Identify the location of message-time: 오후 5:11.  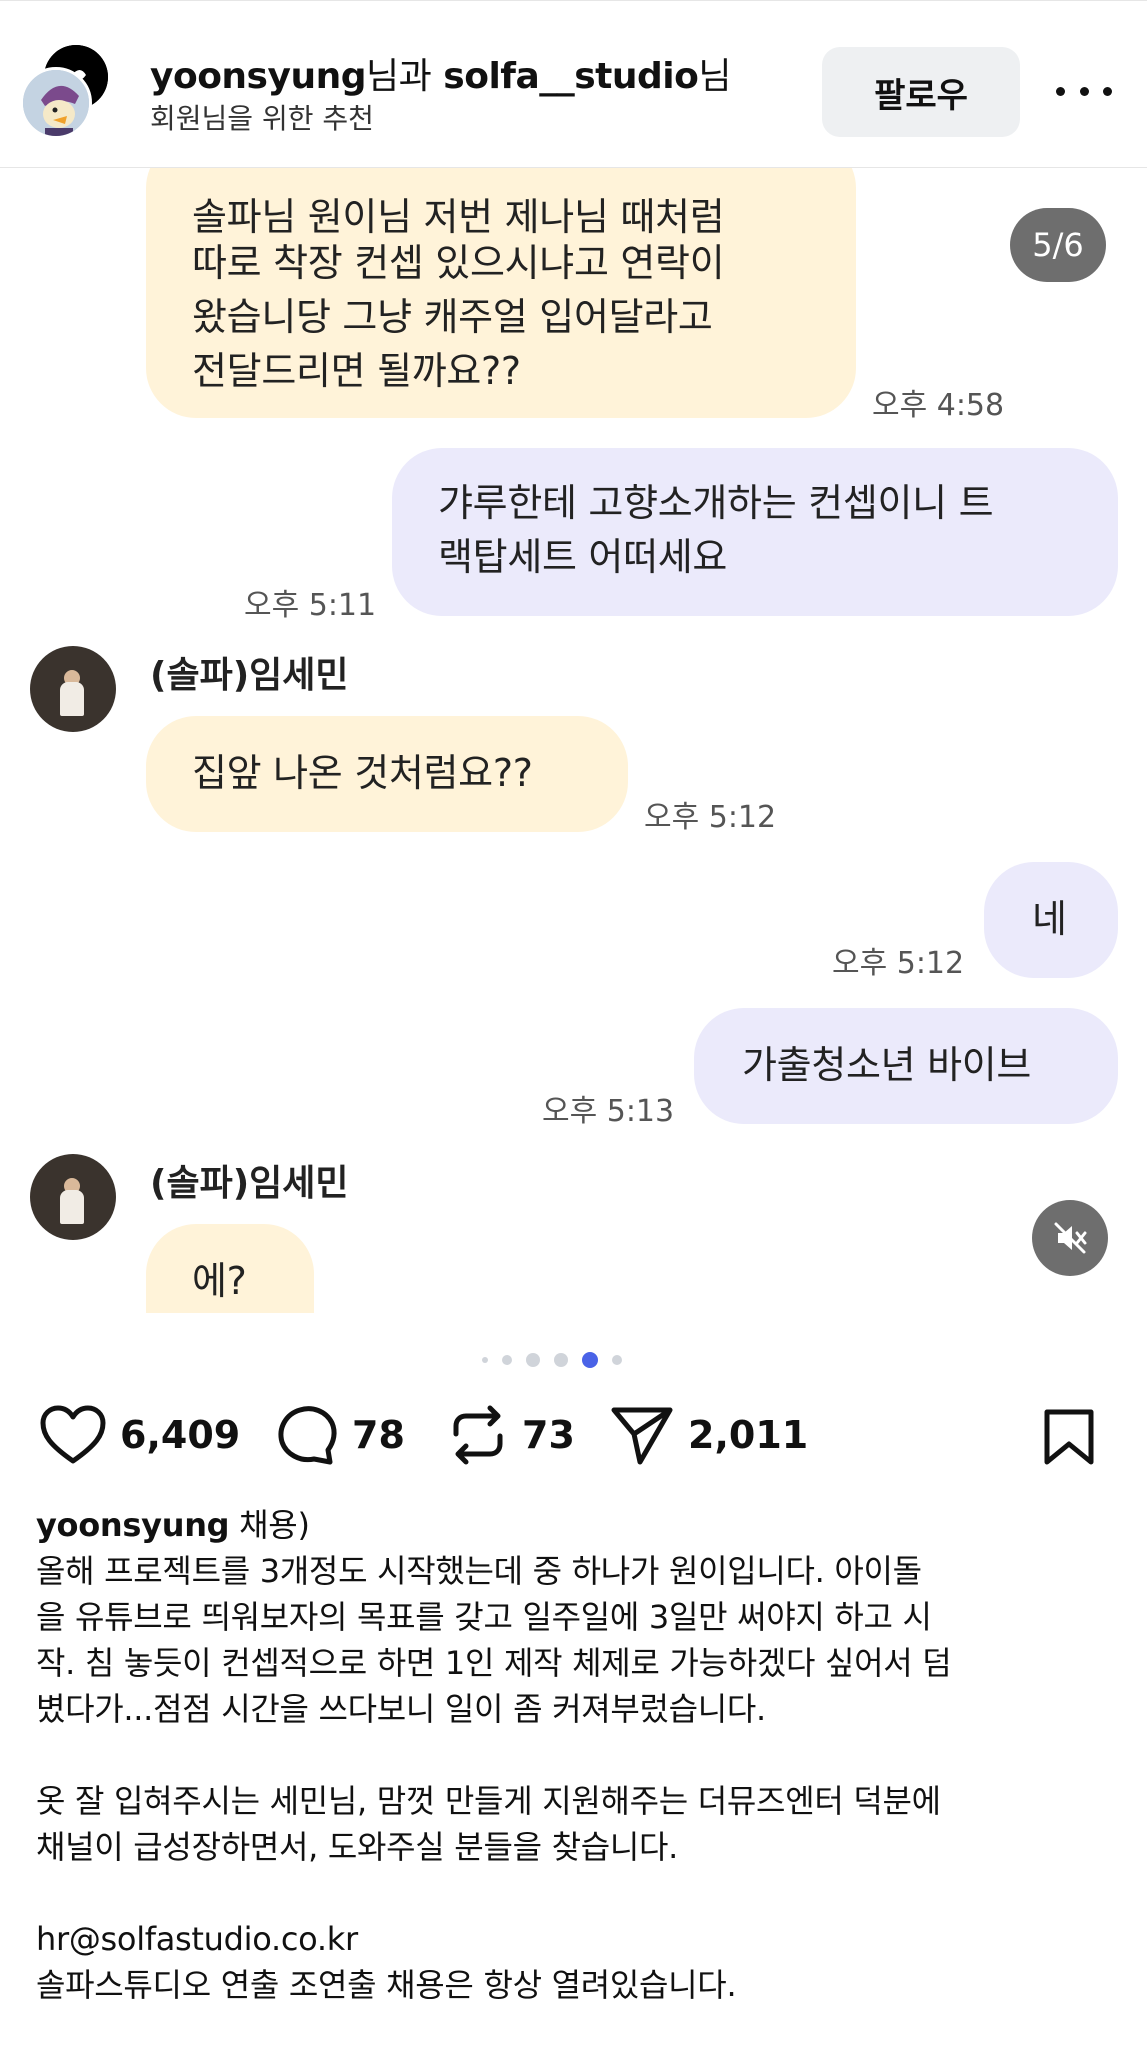
(310, 605).